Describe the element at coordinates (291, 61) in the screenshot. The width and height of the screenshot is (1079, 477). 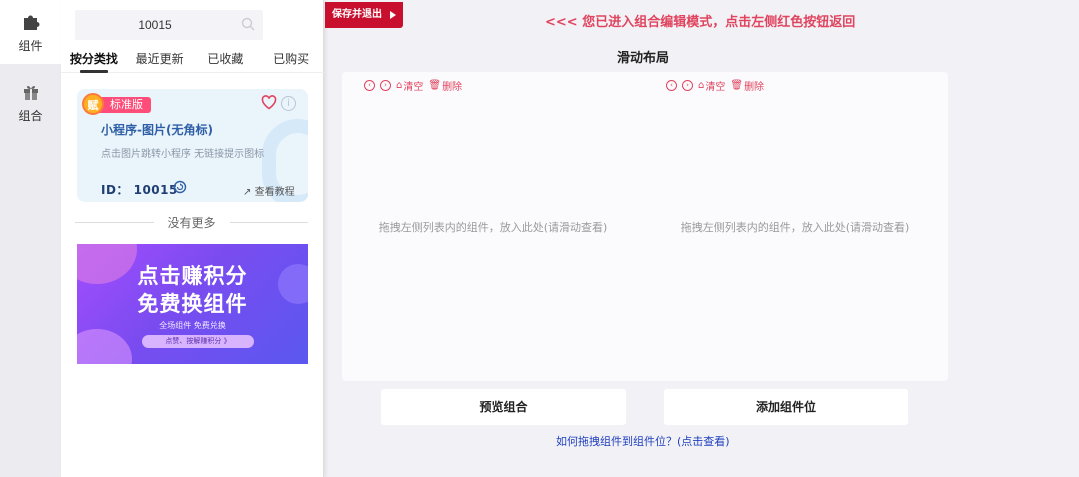
I see `tab-purchased: 已购买` at that location.